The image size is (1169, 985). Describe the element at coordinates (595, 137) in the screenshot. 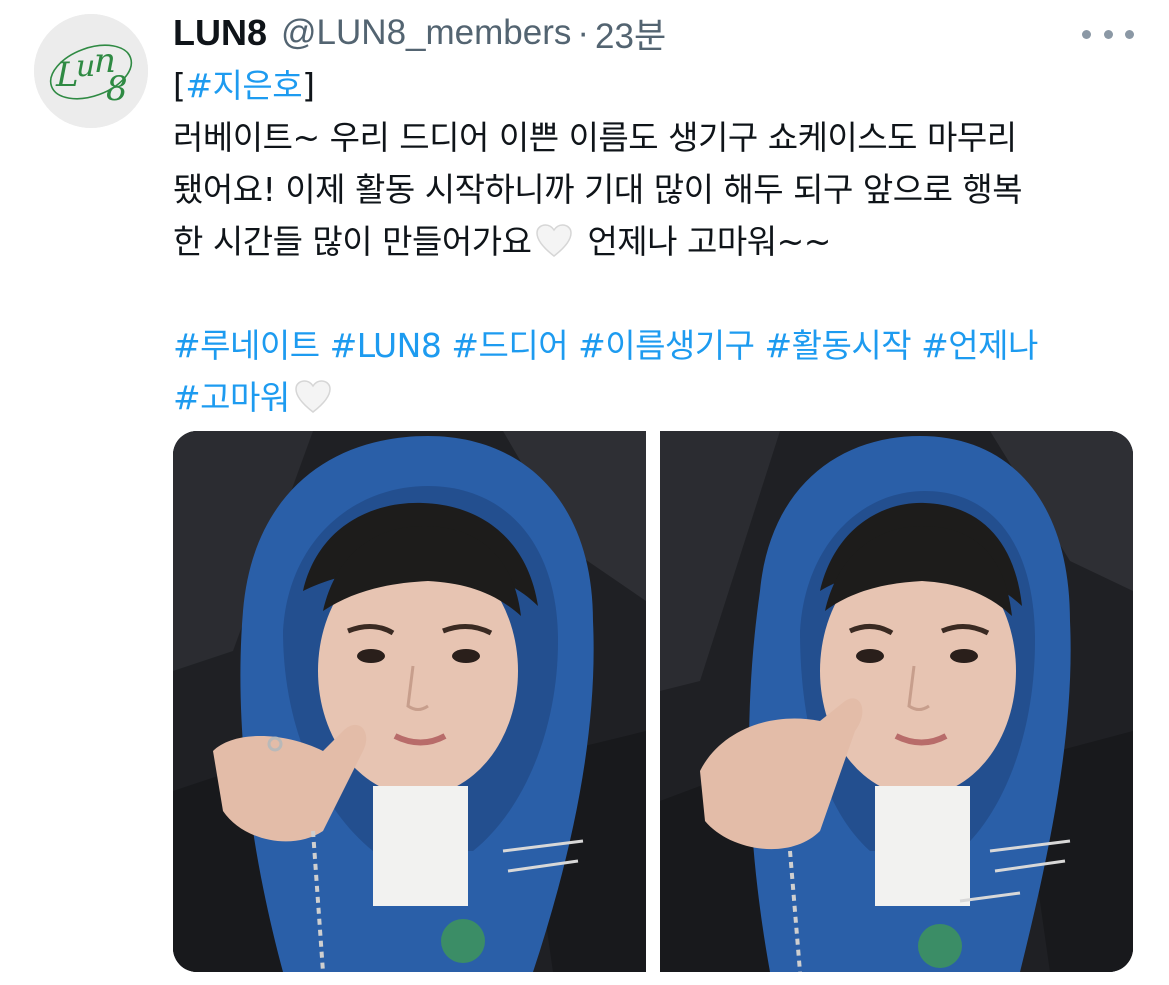

I see `text-line: 러베이트~ 우리 드디어 이쁜 이름도 생기구 쇼케이스도 마무리` at that location.